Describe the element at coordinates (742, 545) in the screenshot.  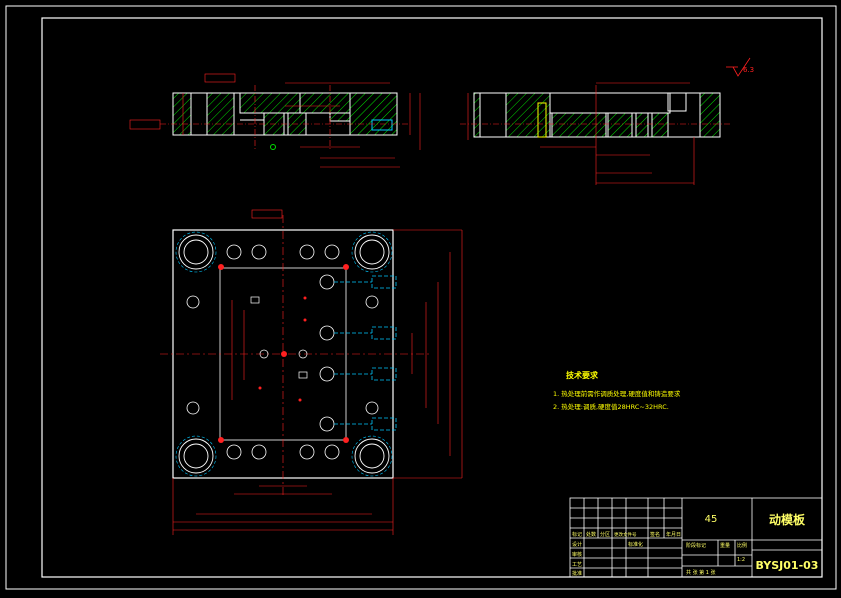
I see `label-scale: 比例` at that location.